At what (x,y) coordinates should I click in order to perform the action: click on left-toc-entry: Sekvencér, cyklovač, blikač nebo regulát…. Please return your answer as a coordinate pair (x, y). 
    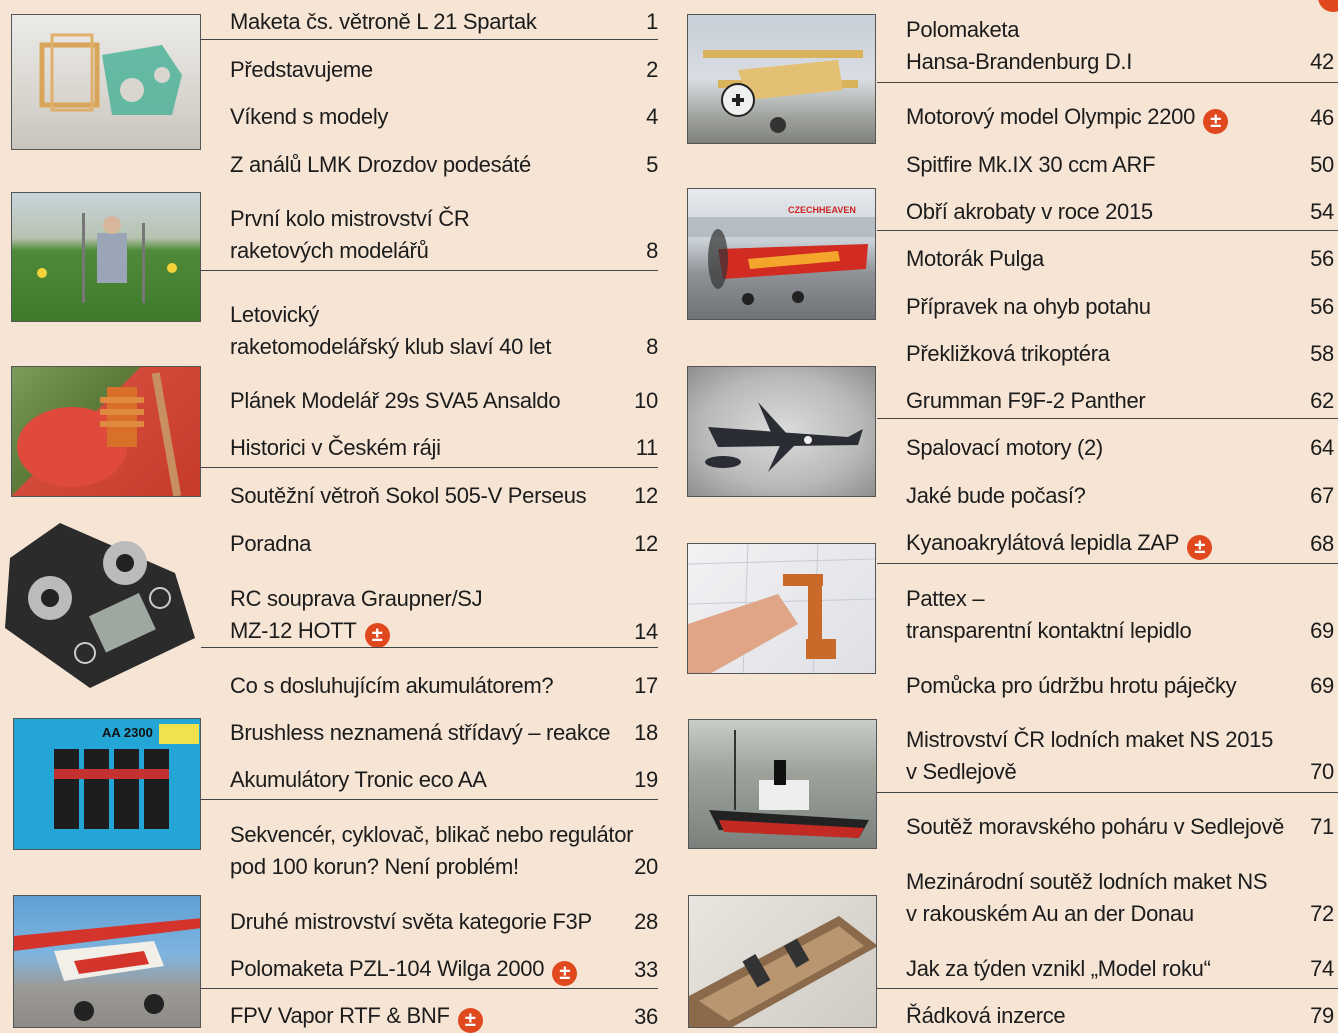
    Looking at the image, I should click on (444, 851).